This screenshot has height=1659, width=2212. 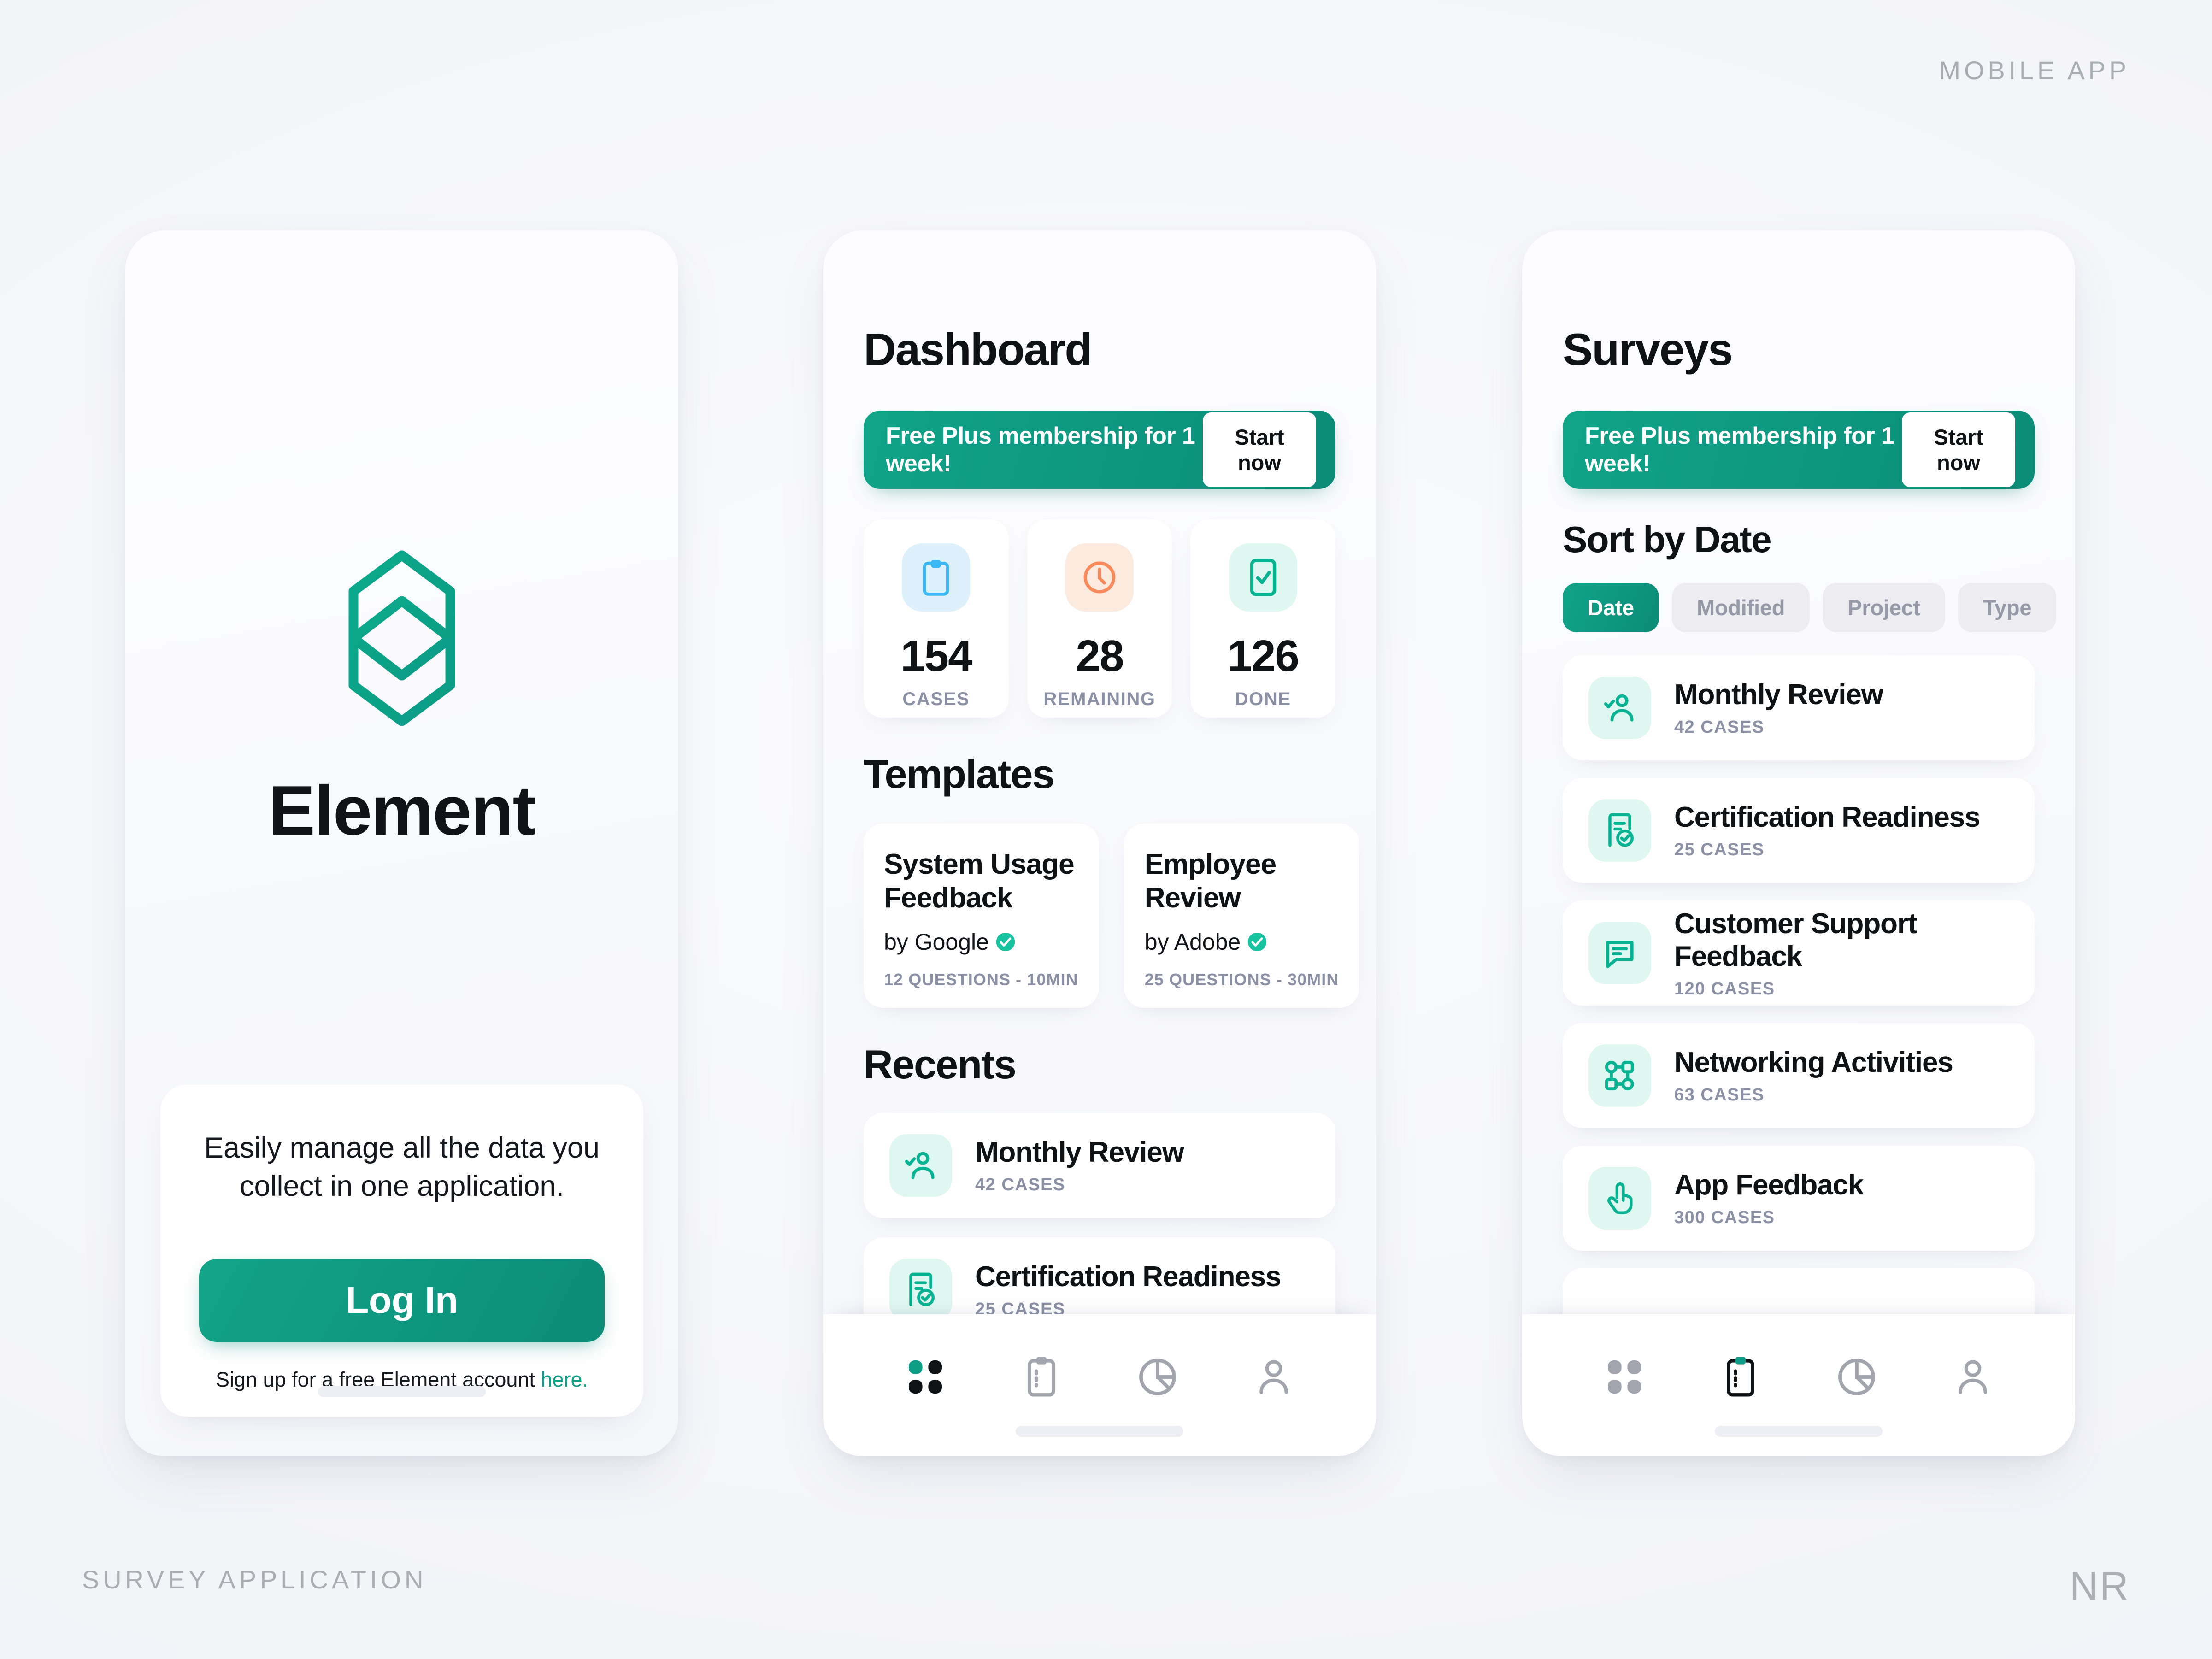 What do you see at coordinates (1769, 1185) in the screenshot?
I see `list-item-title: App Feedback` at bounding box center [1769, 1185].